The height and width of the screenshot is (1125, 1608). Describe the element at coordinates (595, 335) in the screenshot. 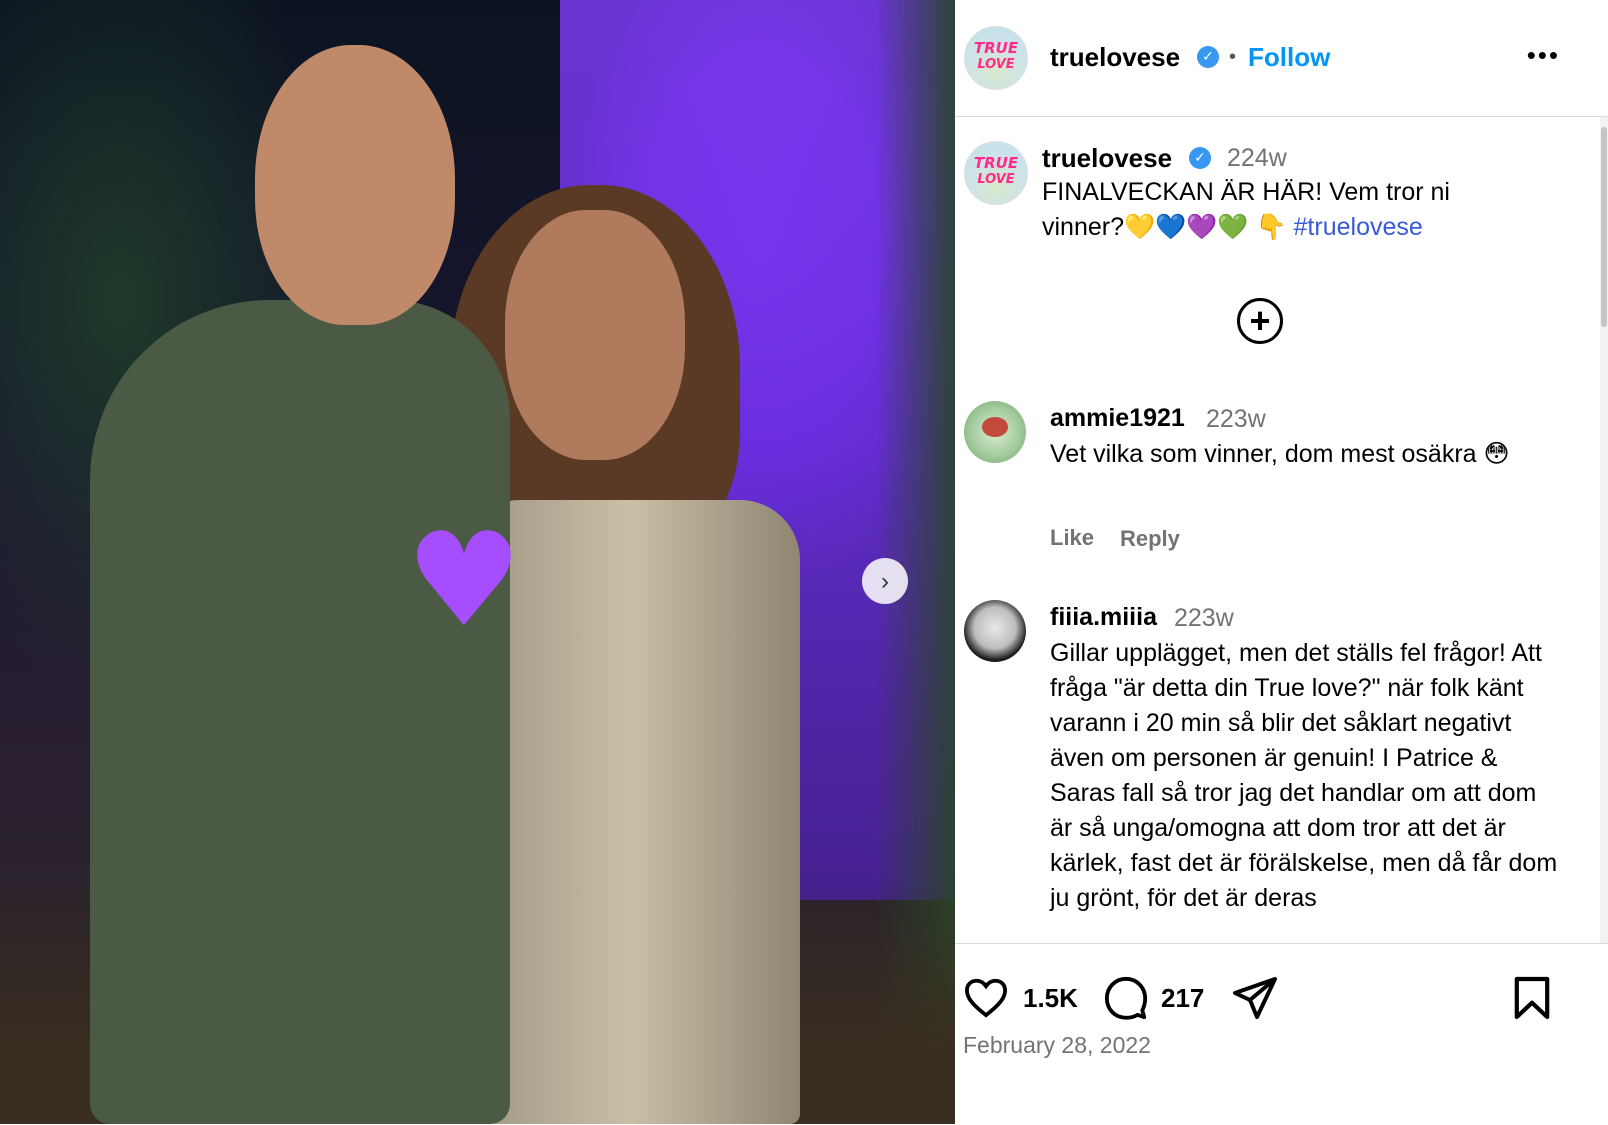

I see `woman-face` at that location.